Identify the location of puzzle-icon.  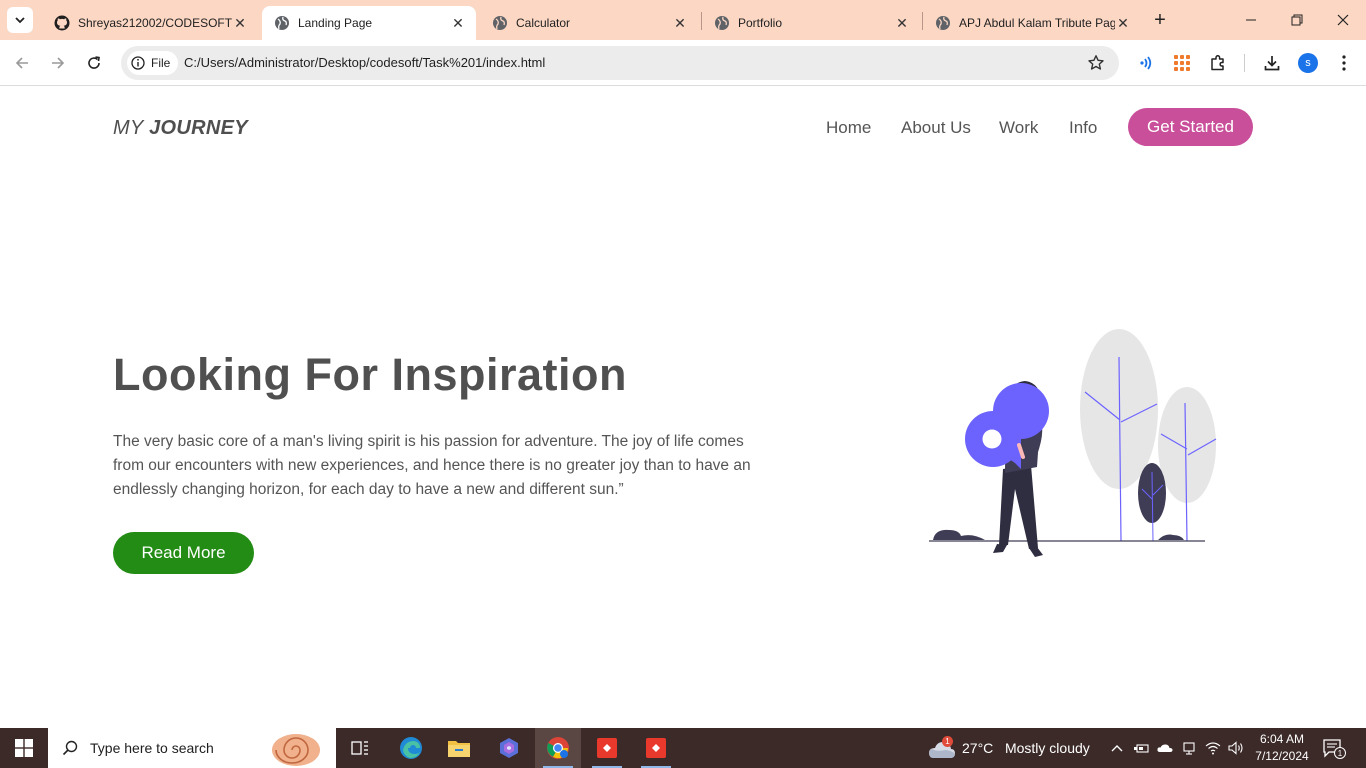
(1217, 62).